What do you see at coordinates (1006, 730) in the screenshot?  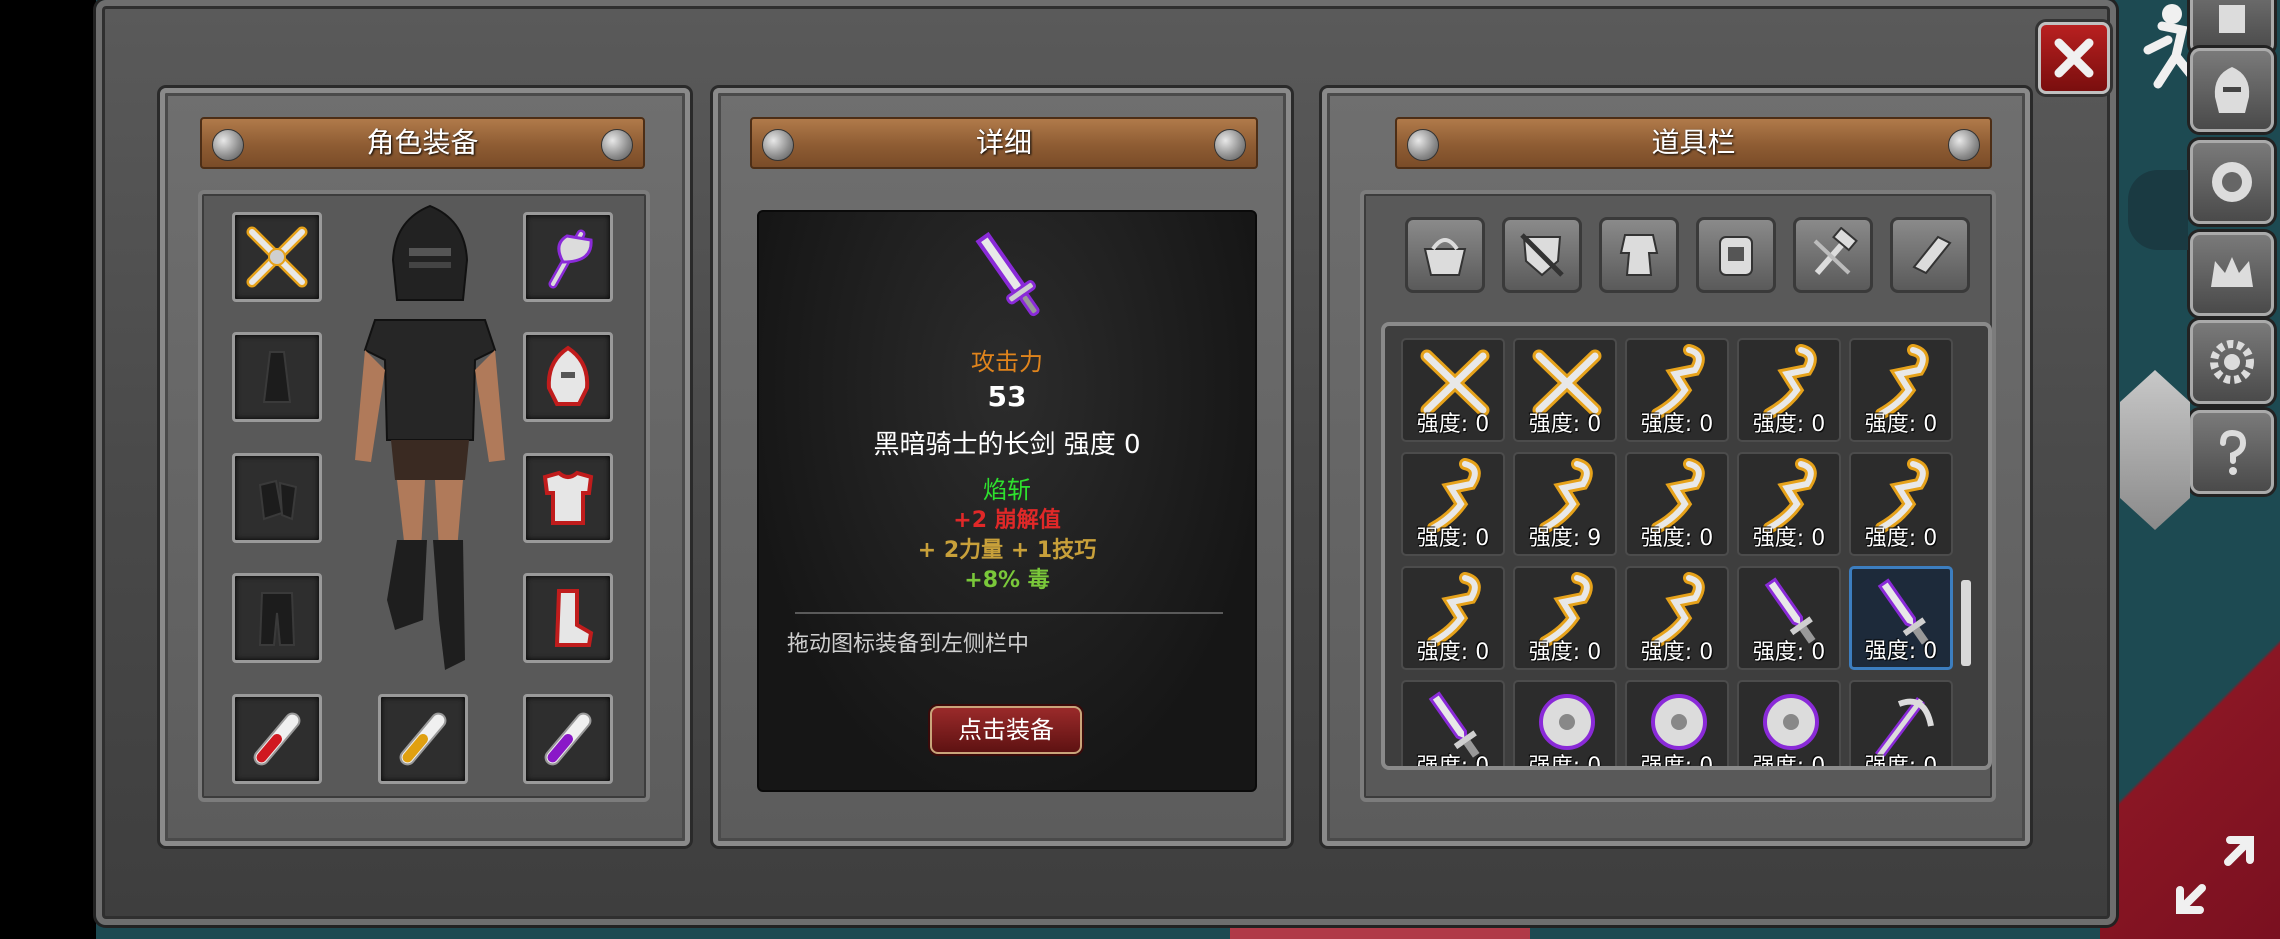 I see `equip-button: 点击装备` at bounding box center [1006, 730].